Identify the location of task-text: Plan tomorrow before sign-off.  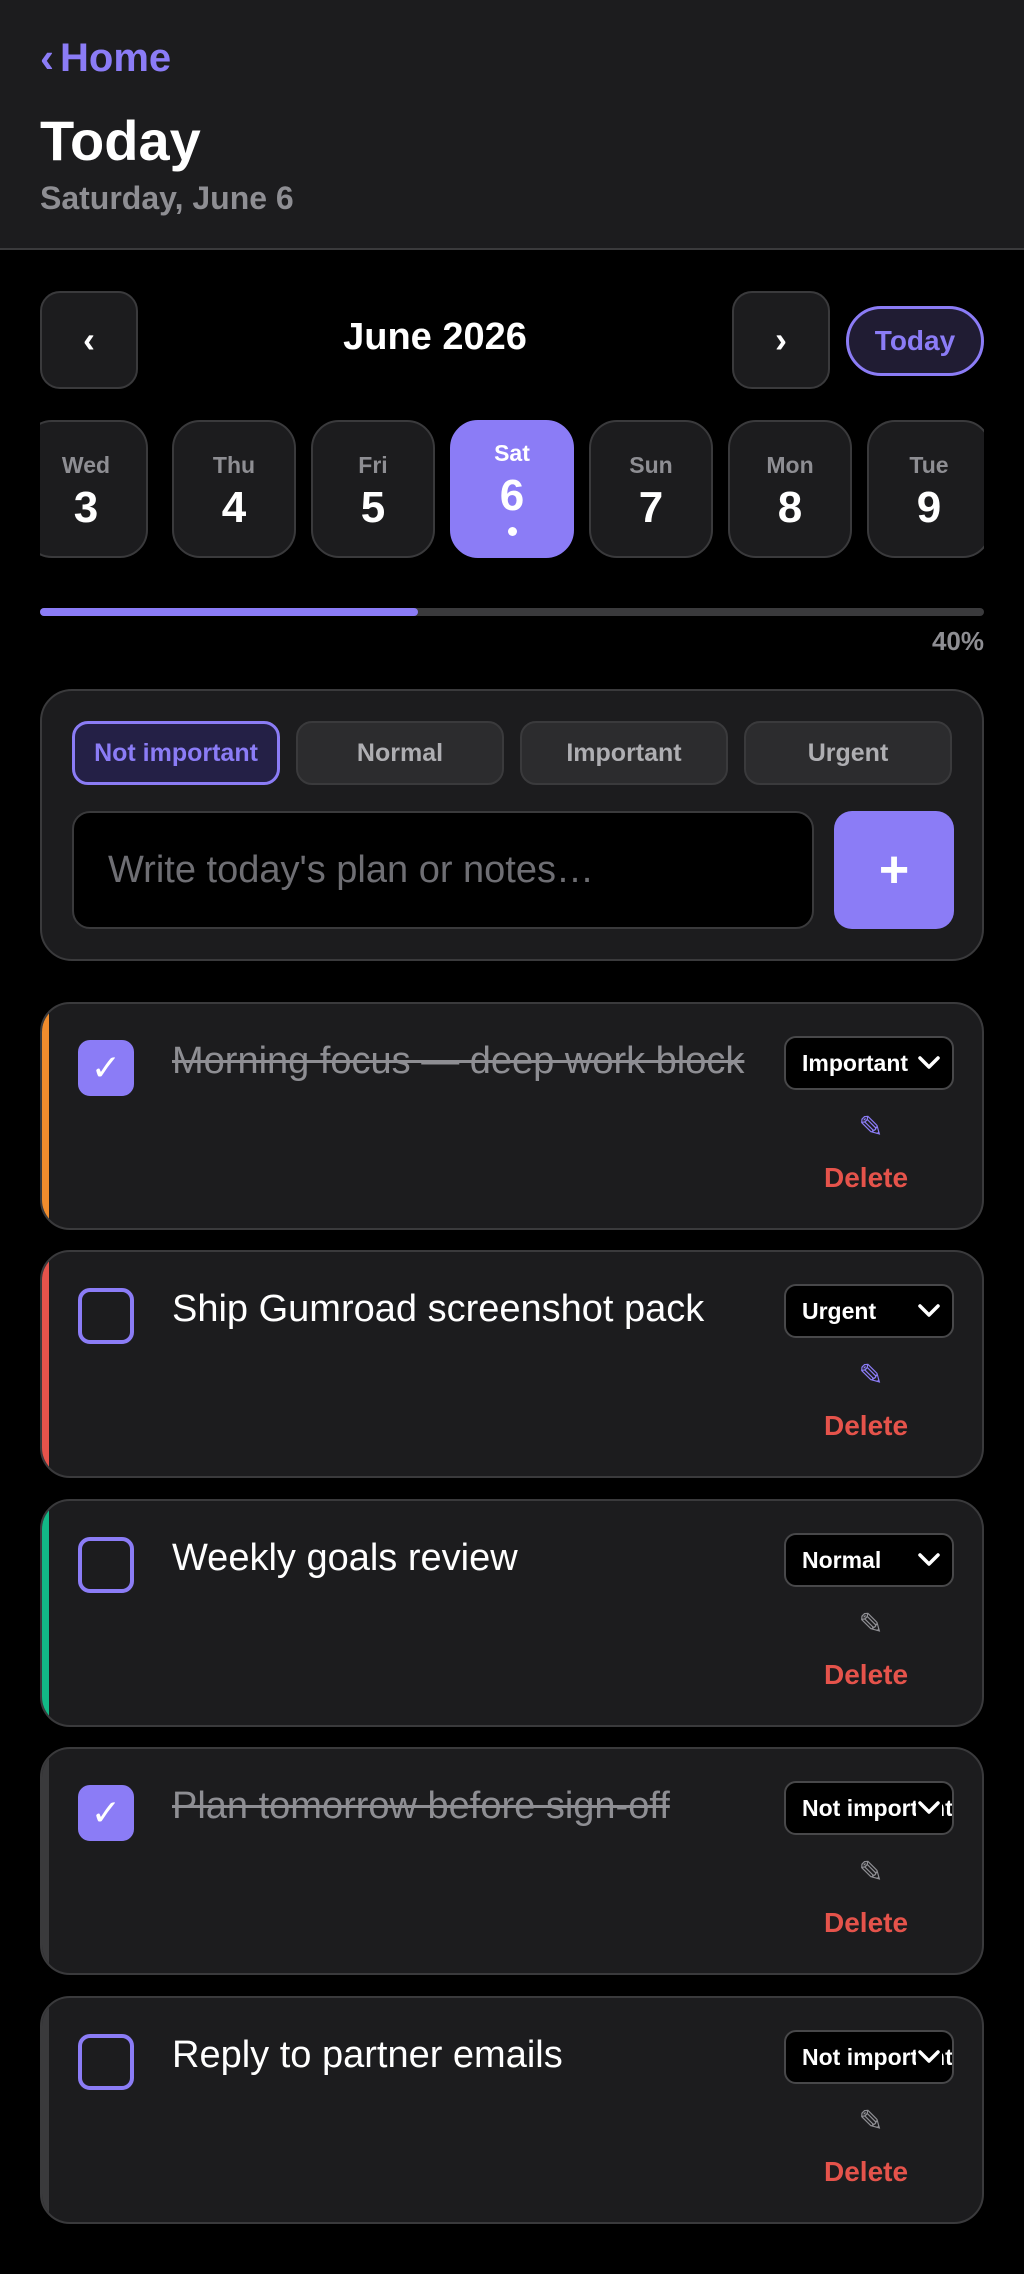
(421, 1806).